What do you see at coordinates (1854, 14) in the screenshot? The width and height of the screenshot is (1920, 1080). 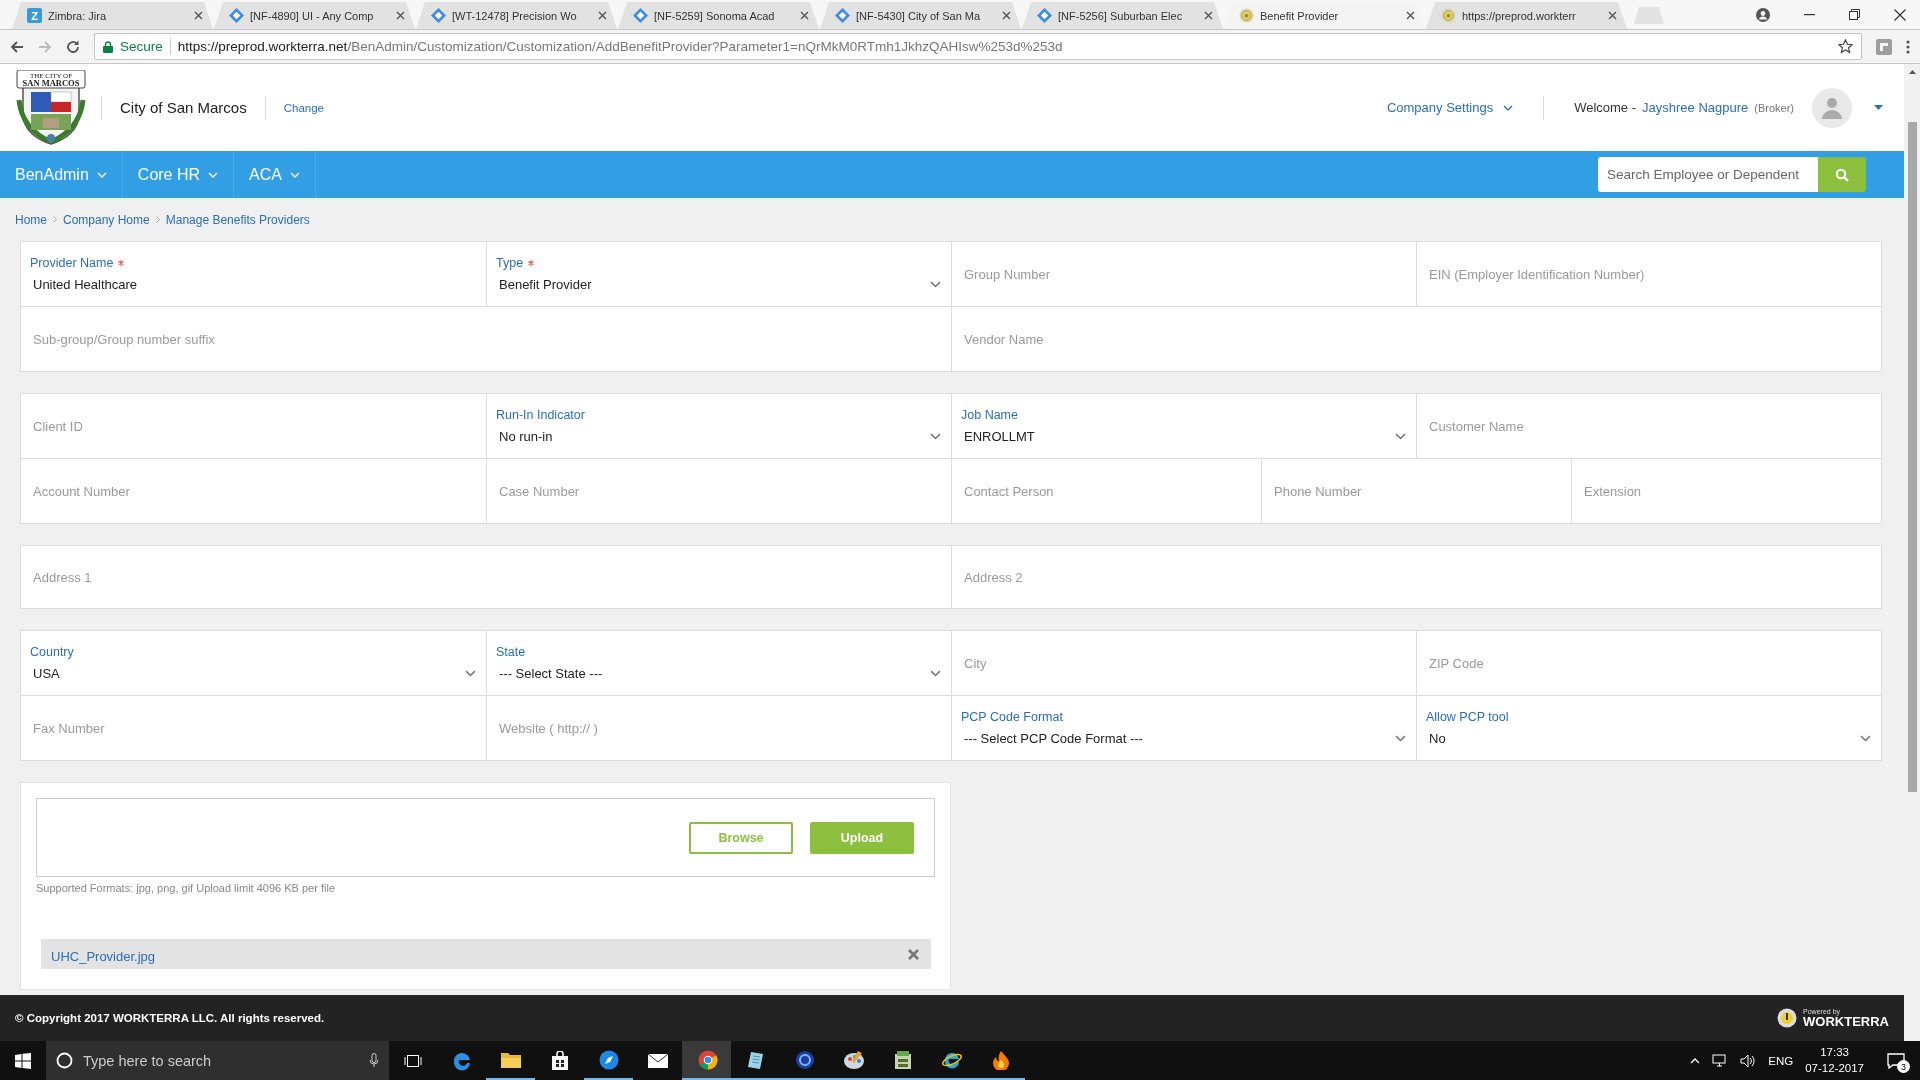 I see `restore-icon` at bounding box center [1854, 14].